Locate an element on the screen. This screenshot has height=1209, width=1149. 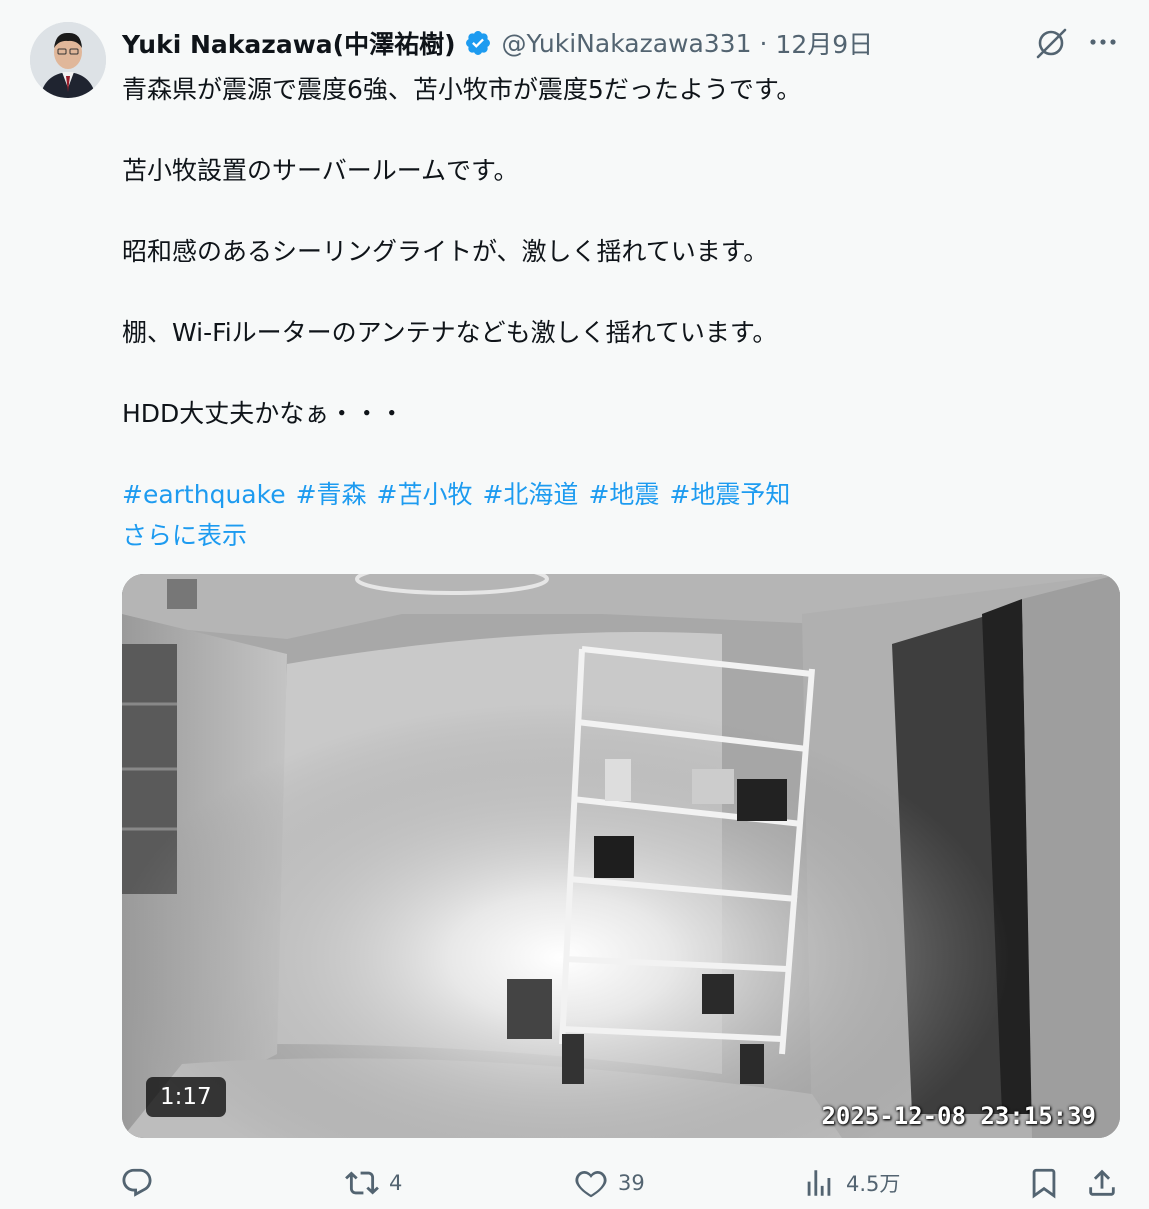
hashtag-link: #青森 is located at coordinates (331, 494).